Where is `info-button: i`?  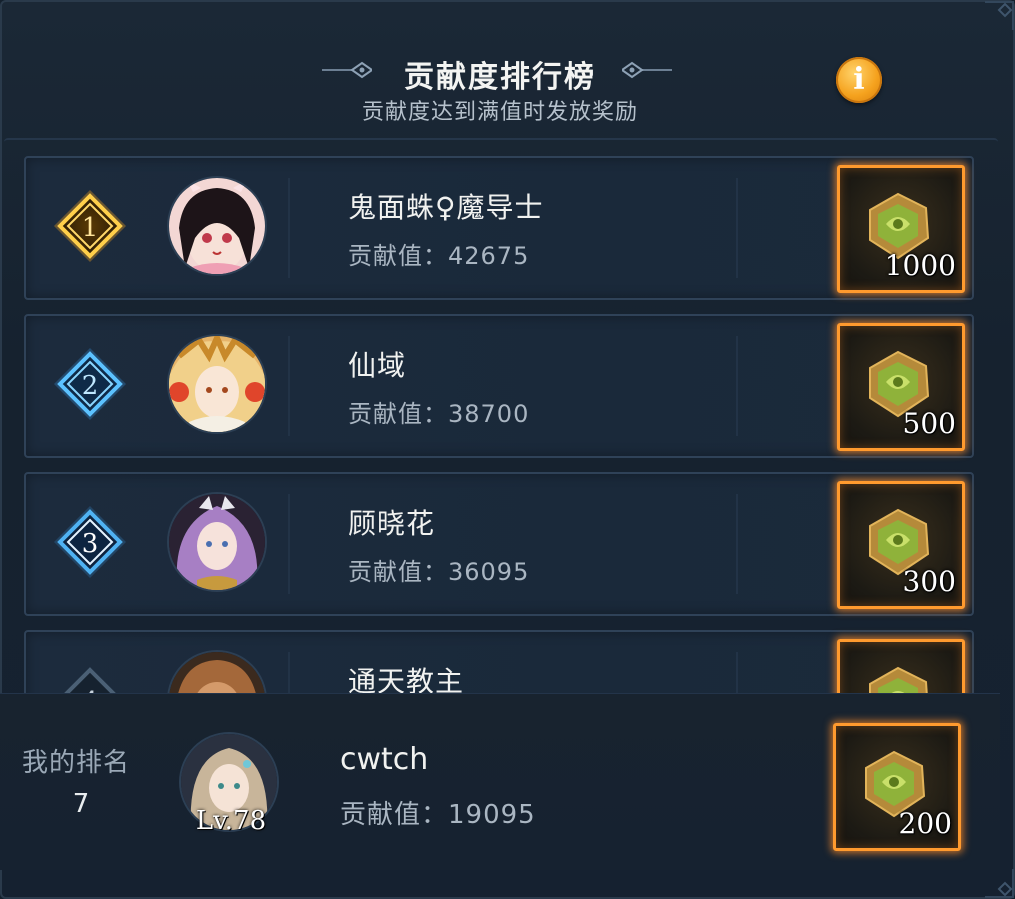
info-button: i is located at coordinates (859, 80).